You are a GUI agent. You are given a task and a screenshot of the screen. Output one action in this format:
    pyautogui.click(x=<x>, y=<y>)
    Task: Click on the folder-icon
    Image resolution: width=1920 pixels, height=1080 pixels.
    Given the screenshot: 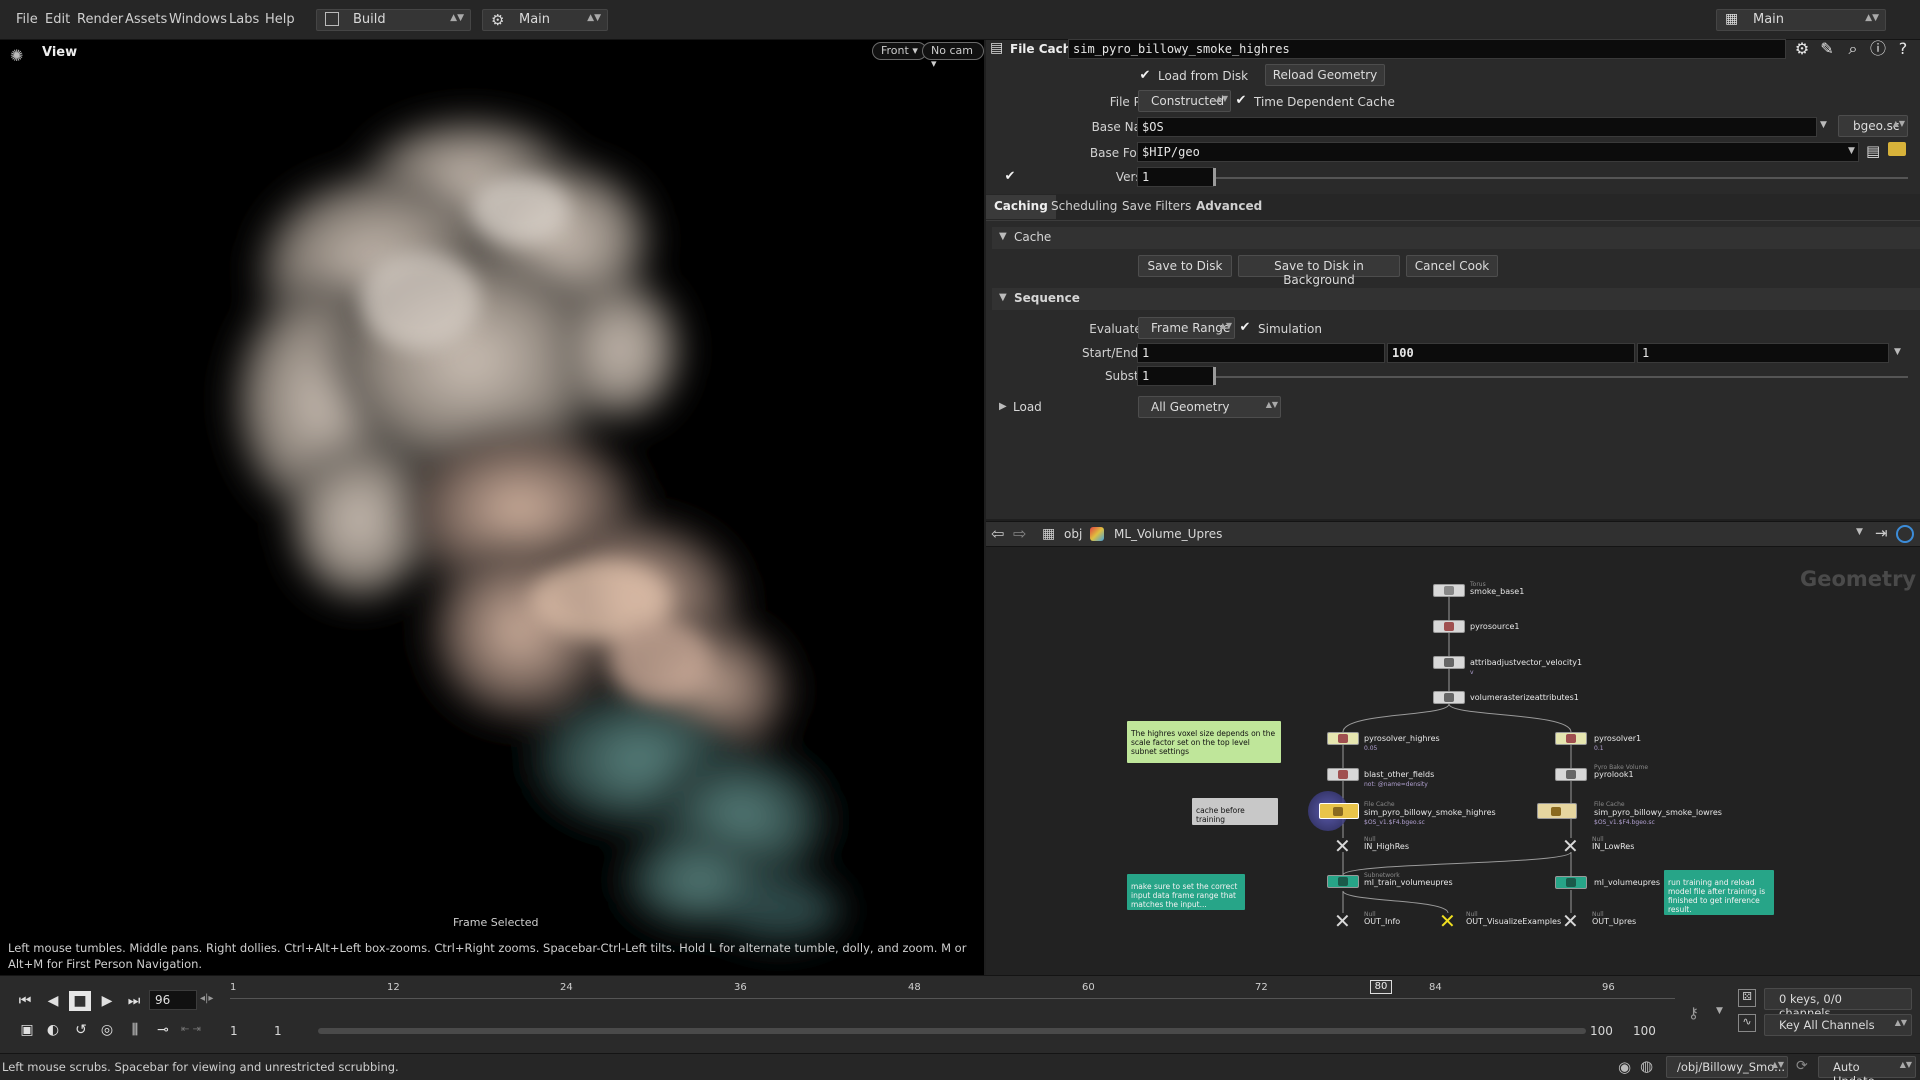 What is the action you would take?
    pyautogui.click(x=1897, y=149)
    